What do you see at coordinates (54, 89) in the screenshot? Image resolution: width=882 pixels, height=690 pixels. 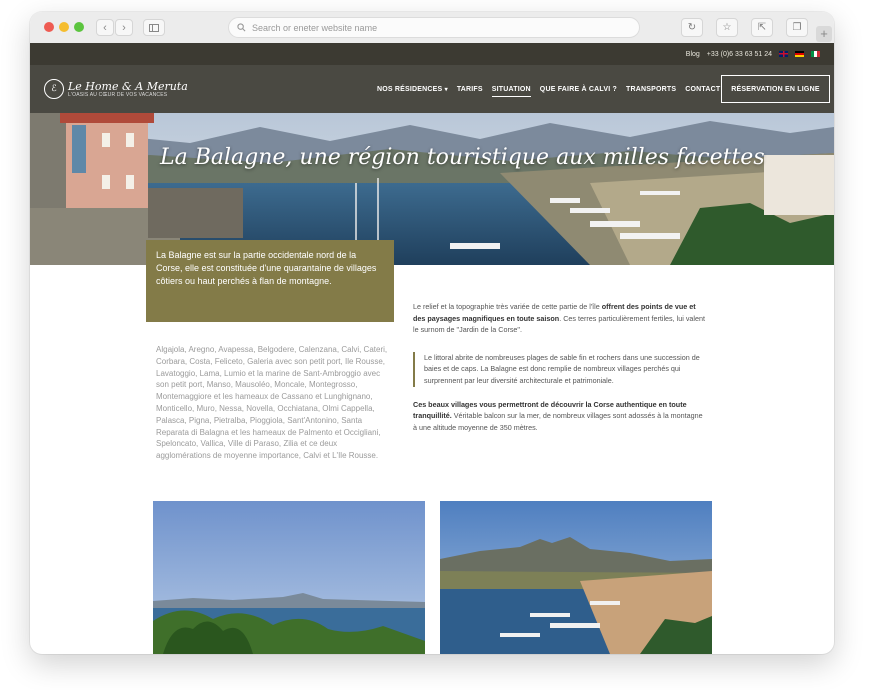 I see `logo-icon: ℰ` at bounding box center [54, 89].